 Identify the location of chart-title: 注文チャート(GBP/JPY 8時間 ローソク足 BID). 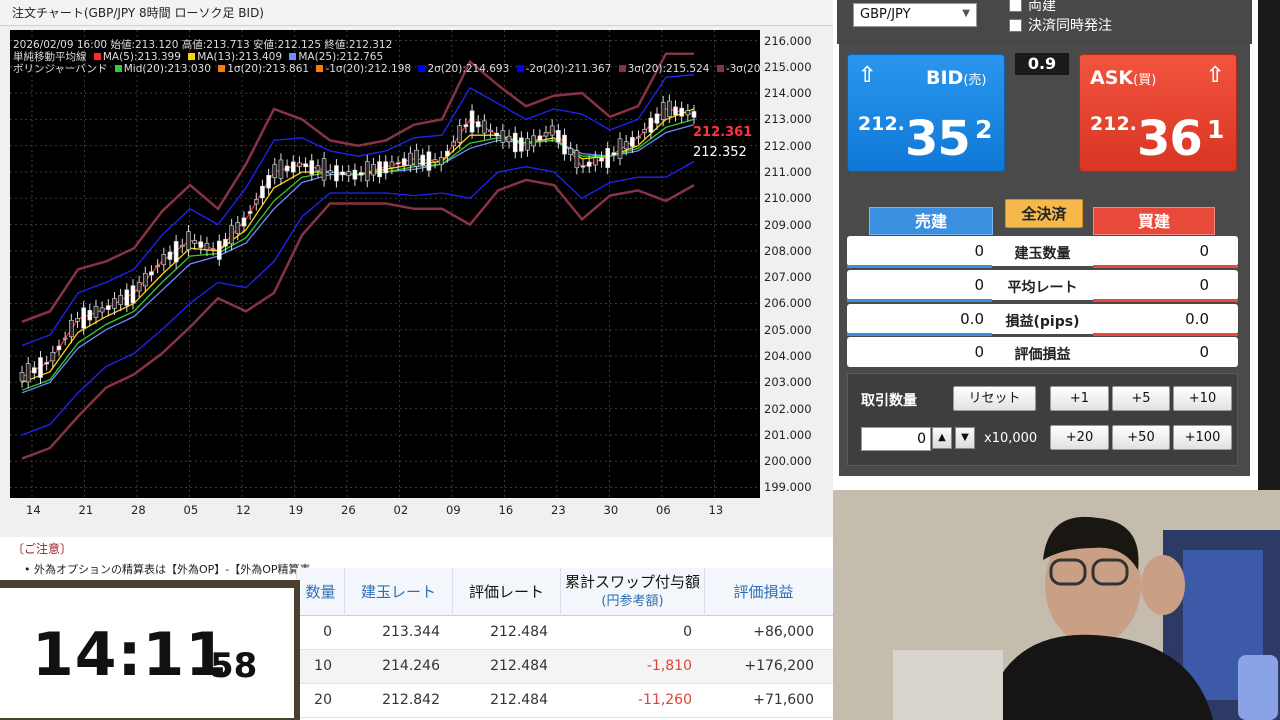
(138, 13).